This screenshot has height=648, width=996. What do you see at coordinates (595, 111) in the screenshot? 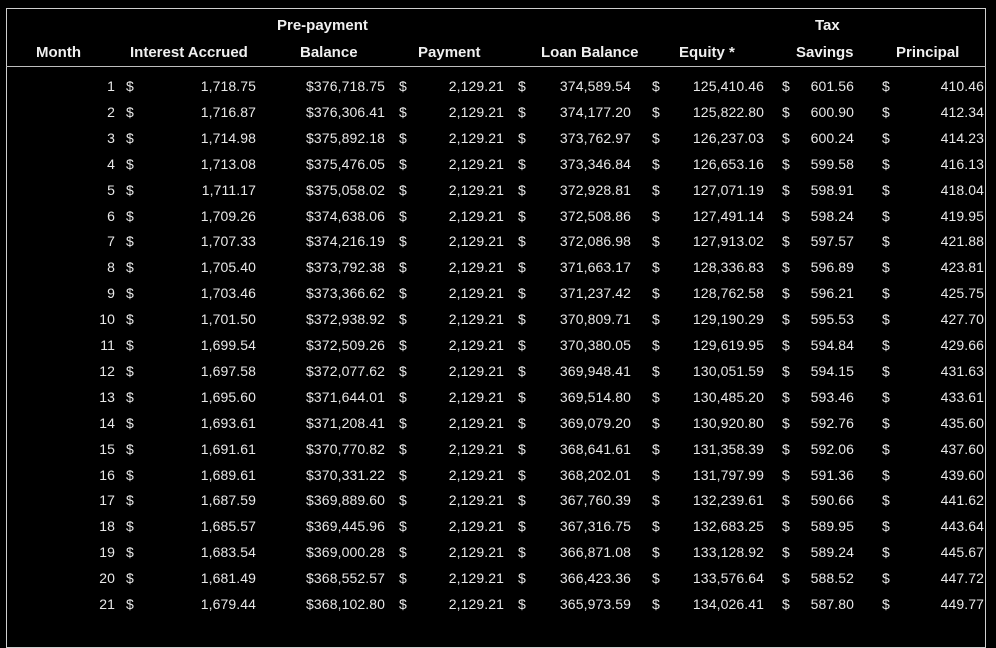
I see `cell-loan-balance: 374,177.20` at bounding box center [595, 111].